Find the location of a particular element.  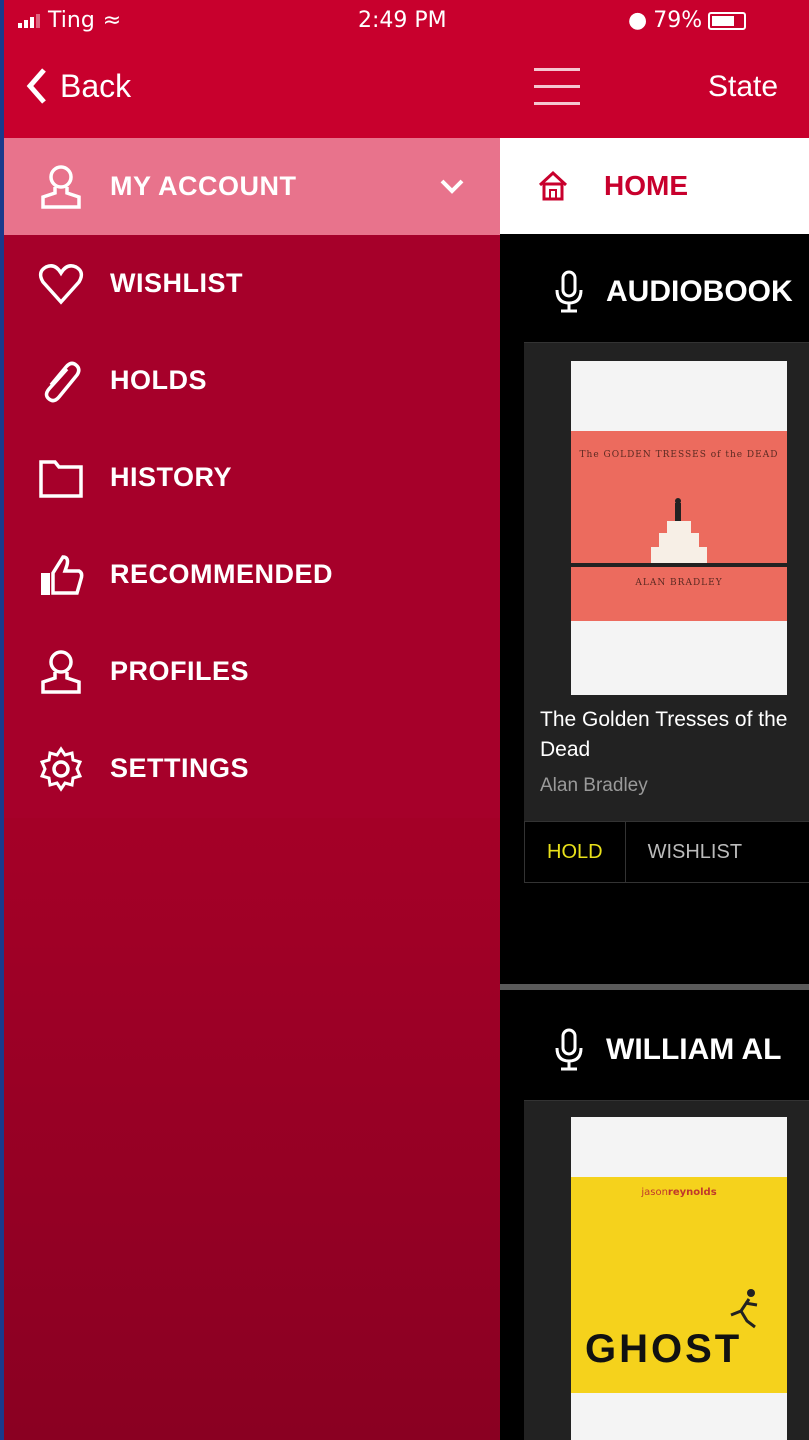

home-label: HOME is located at coordinates (646, 185).